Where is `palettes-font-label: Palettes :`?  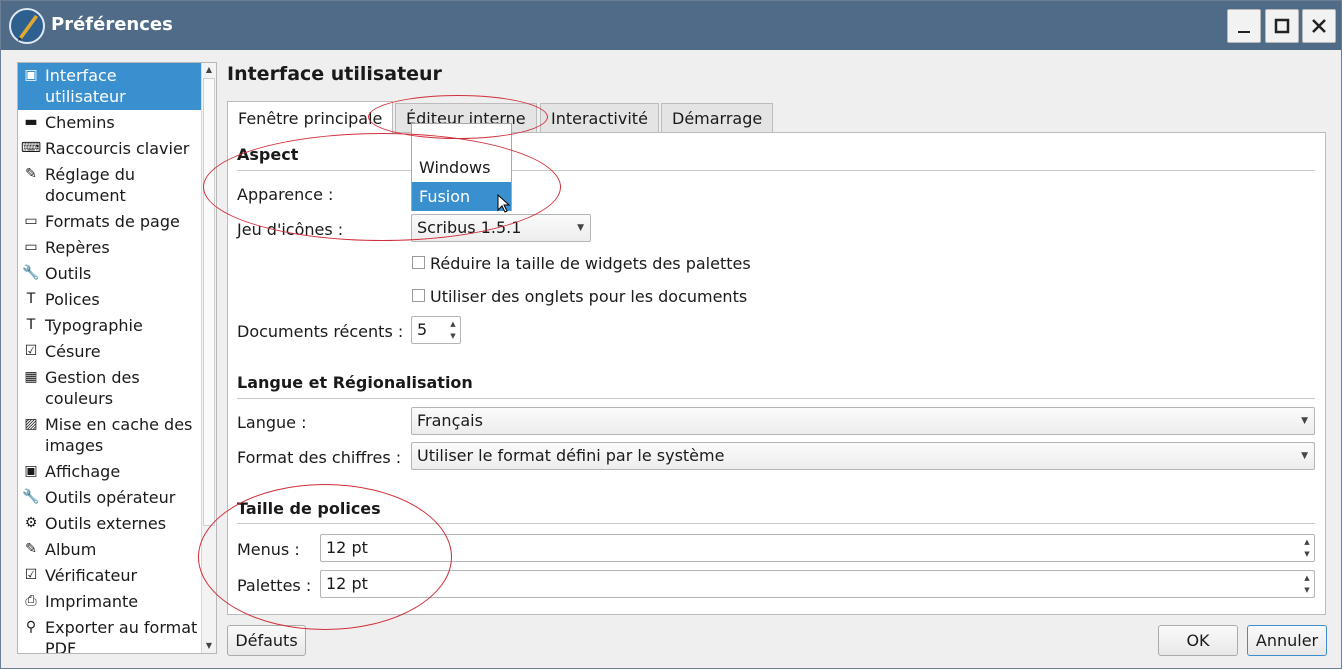
palettes-font-label: Palettes : is located at coordinates (274, 585).